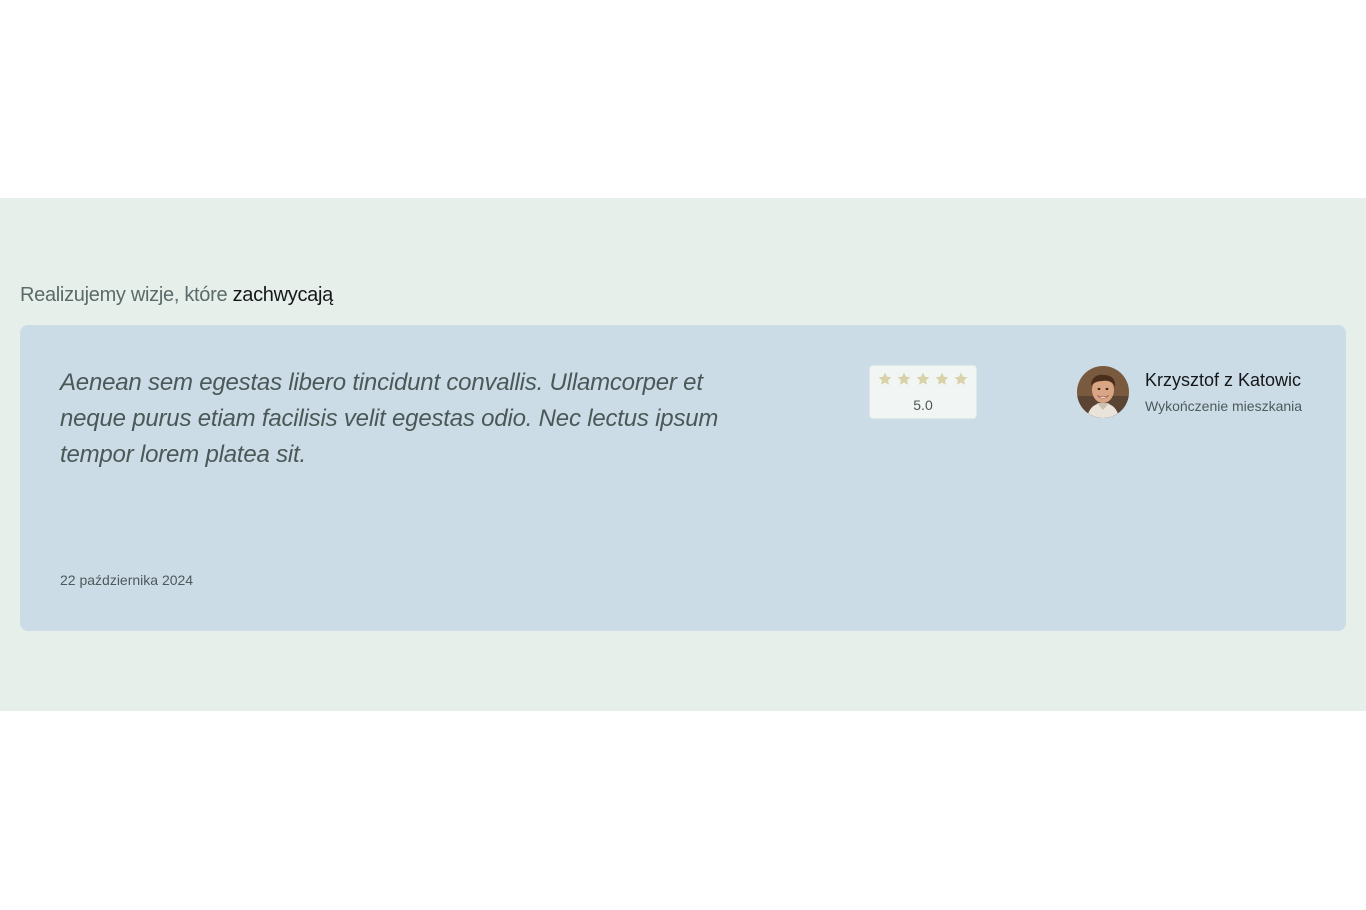 The image size is (1366, 910). I want to click on heading-prefix: Realizujemy wizje, które, so click(126, 295).